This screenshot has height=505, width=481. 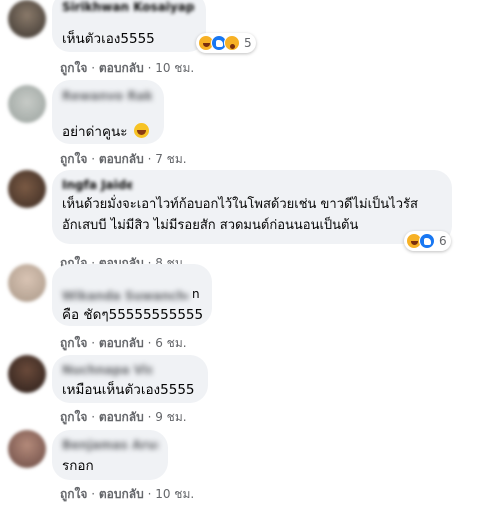 I want to click on reaction-summary: 5, so click(x=226, y=43).